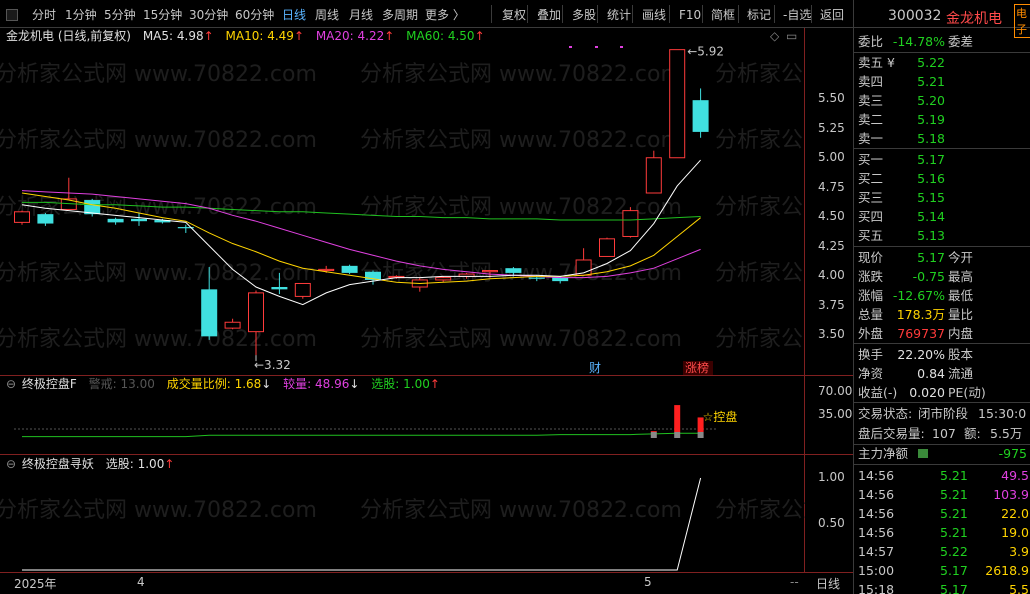 The width and height of the screenshot is (1030, 594). Describe the element at coordinates (943, 588) in the screenshot. I see `tick-row: 15:18 5.17 5.5` at that location.